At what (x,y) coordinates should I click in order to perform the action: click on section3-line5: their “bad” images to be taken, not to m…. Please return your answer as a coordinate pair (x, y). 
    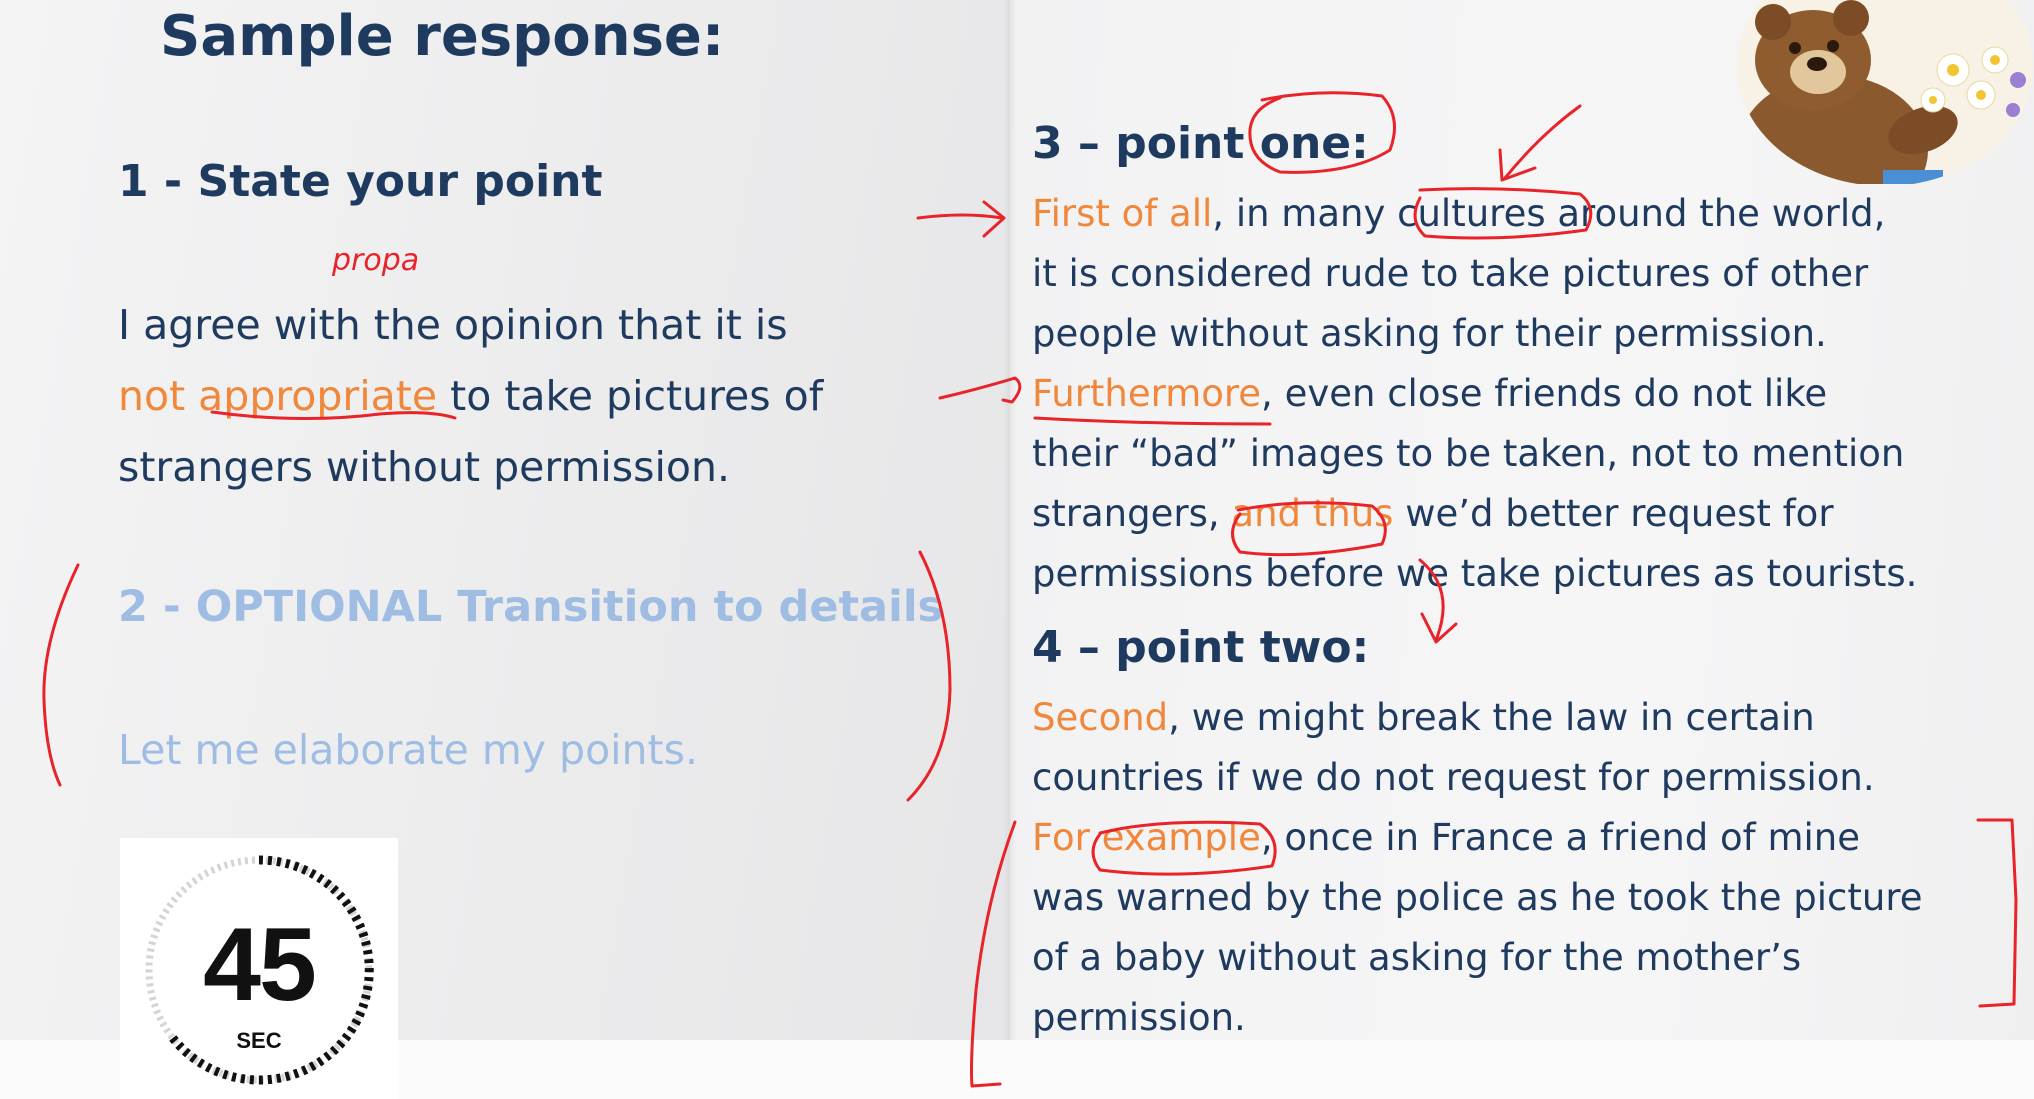
    Looking at the image, I should click on (1468, 453).